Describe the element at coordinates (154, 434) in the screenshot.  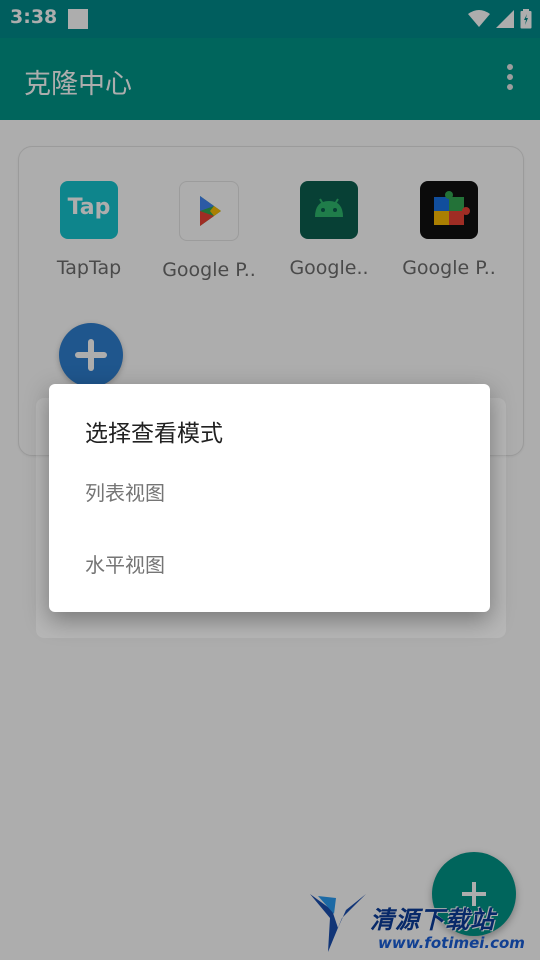
I see `dialog-title: 选择查看模式` at that location.